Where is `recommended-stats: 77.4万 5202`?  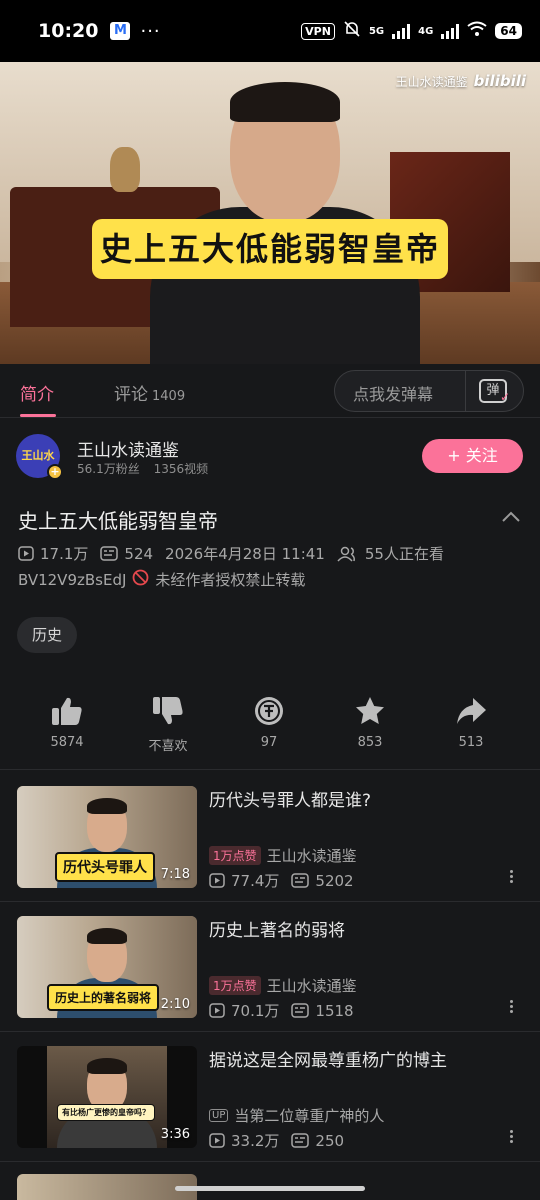
recommended-stats: 77.4万 5202 is located at coordinates (281, 880).